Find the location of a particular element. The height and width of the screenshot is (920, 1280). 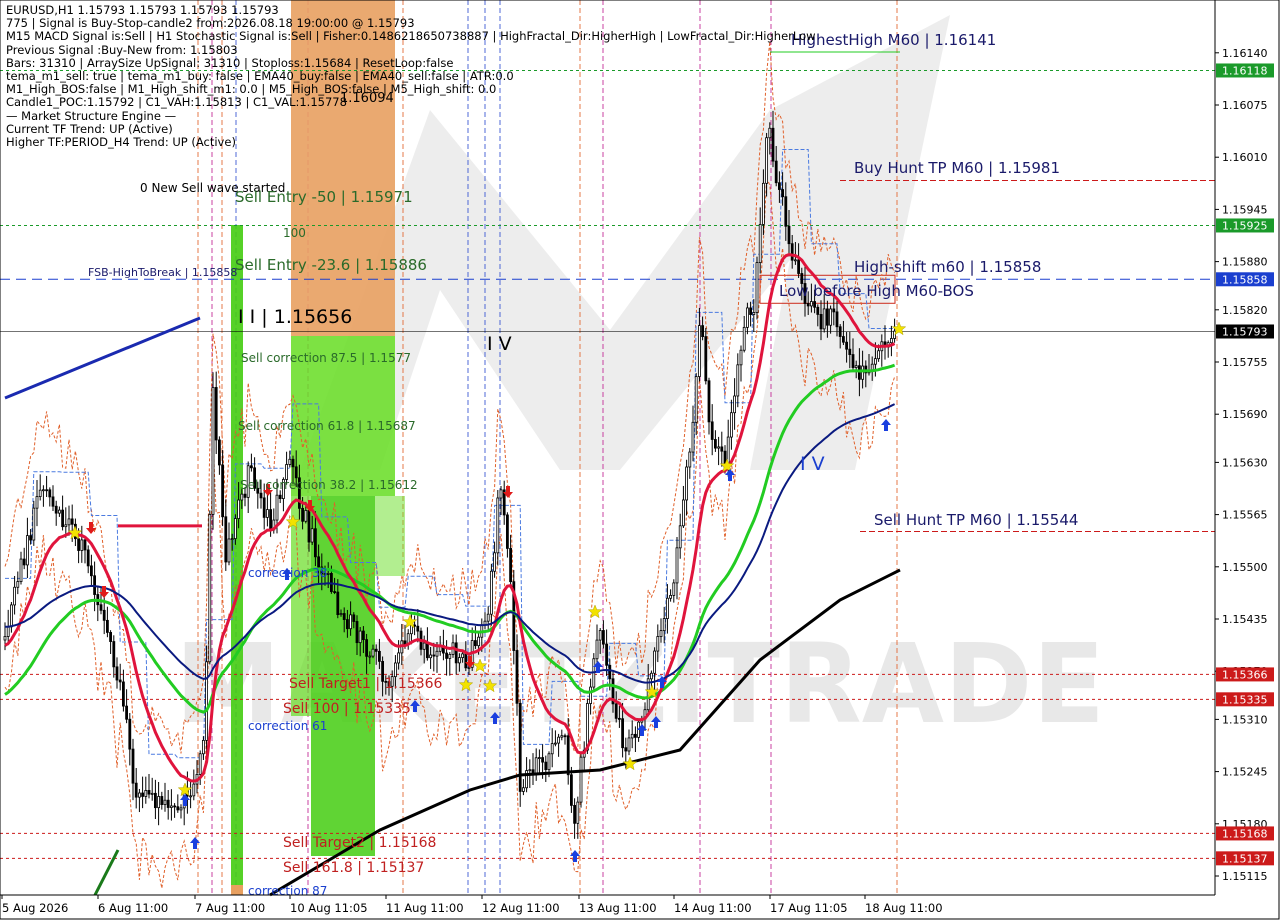

annotation-label: I V is located at coordinates (812, 464).